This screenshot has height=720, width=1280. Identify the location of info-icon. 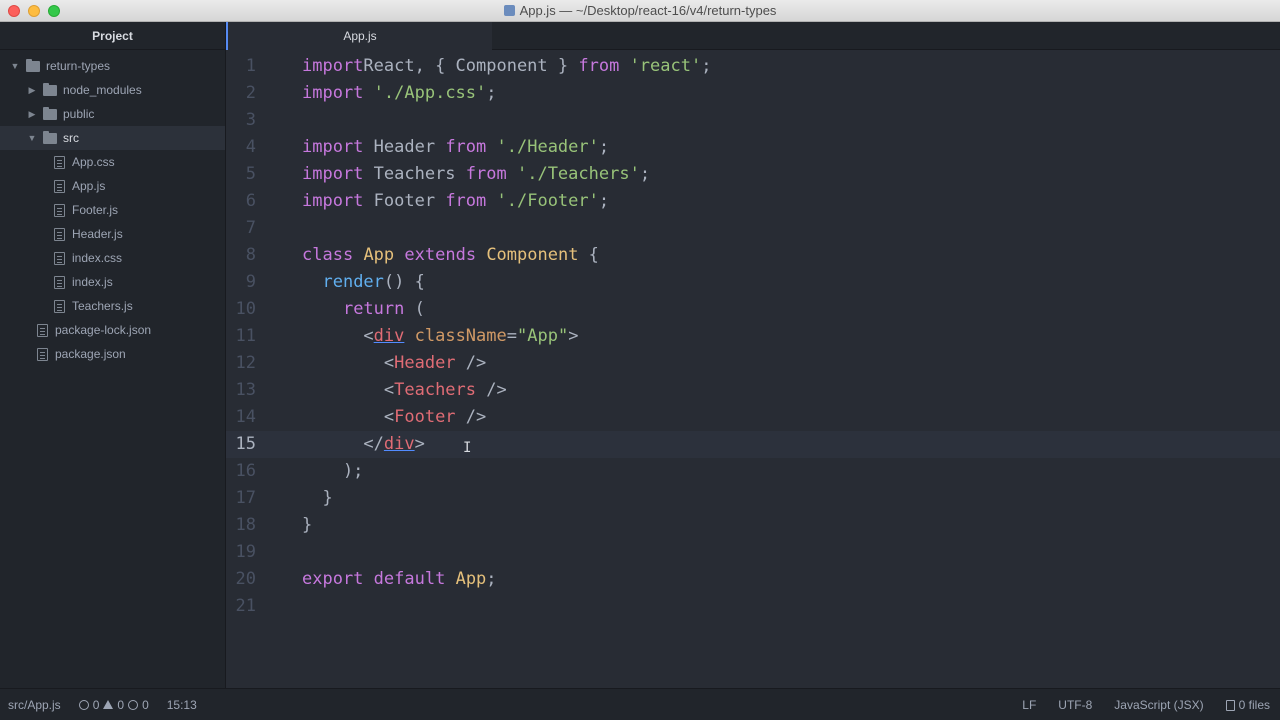
(133, 704).